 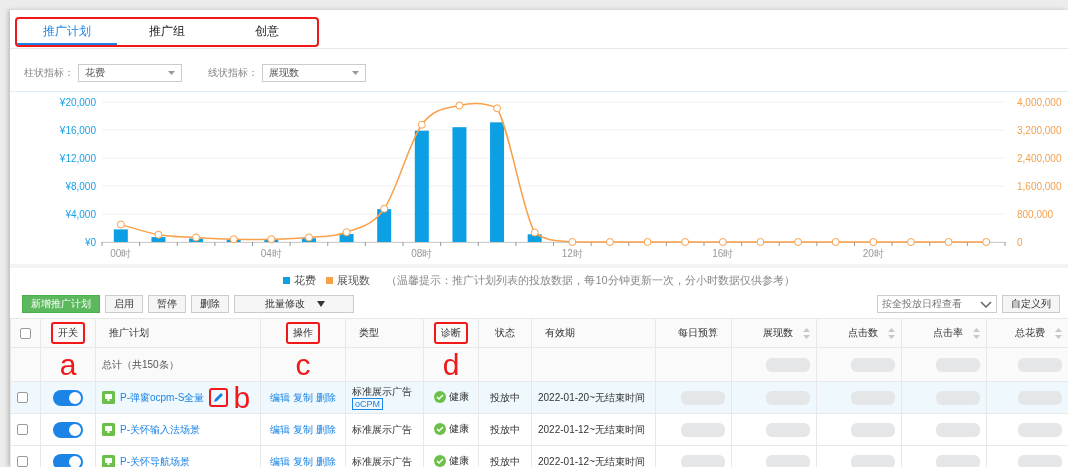 What do you see at coordinates (330, 280) in the screenshot?
I see `legend-swatch` at bounding box center [330, 280].